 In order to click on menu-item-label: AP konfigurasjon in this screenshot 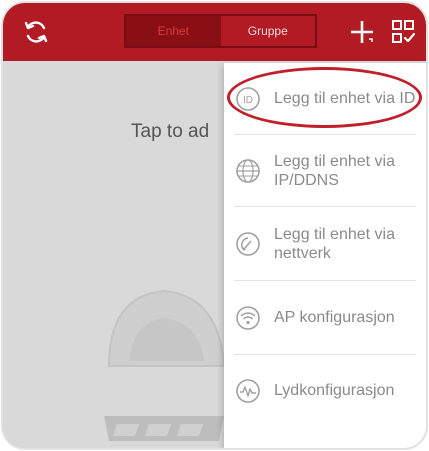, I will do `click(334, 317)`.